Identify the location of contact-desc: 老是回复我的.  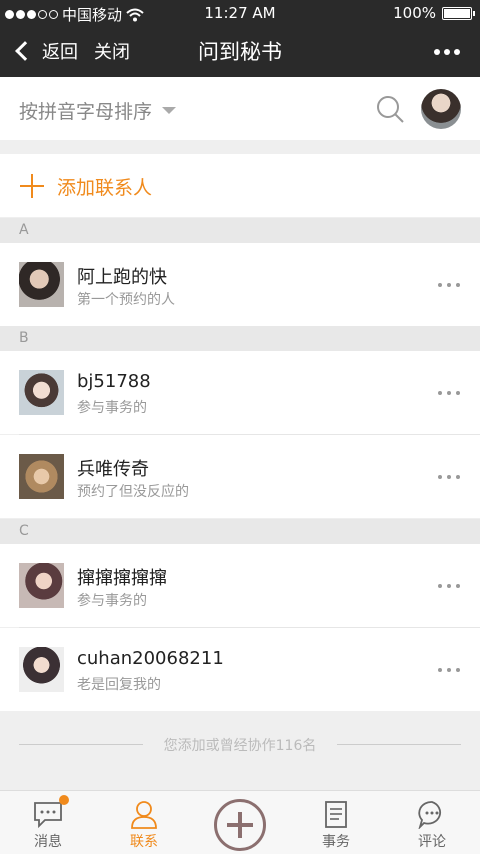
(119, 685).